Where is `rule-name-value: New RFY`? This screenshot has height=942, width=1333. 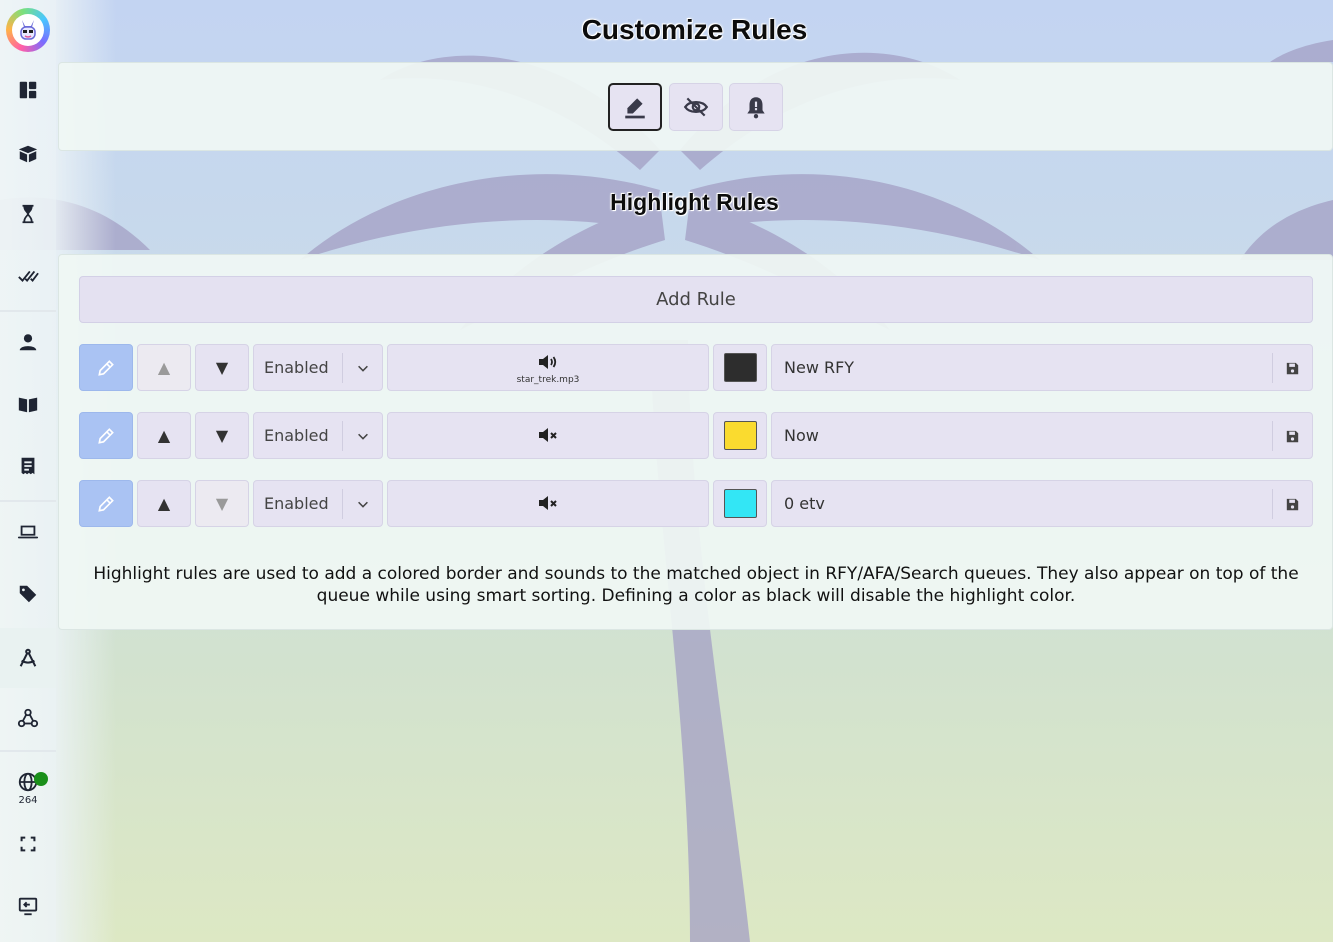 rule-name-value: New RFY is located at coordinates (819, 367).